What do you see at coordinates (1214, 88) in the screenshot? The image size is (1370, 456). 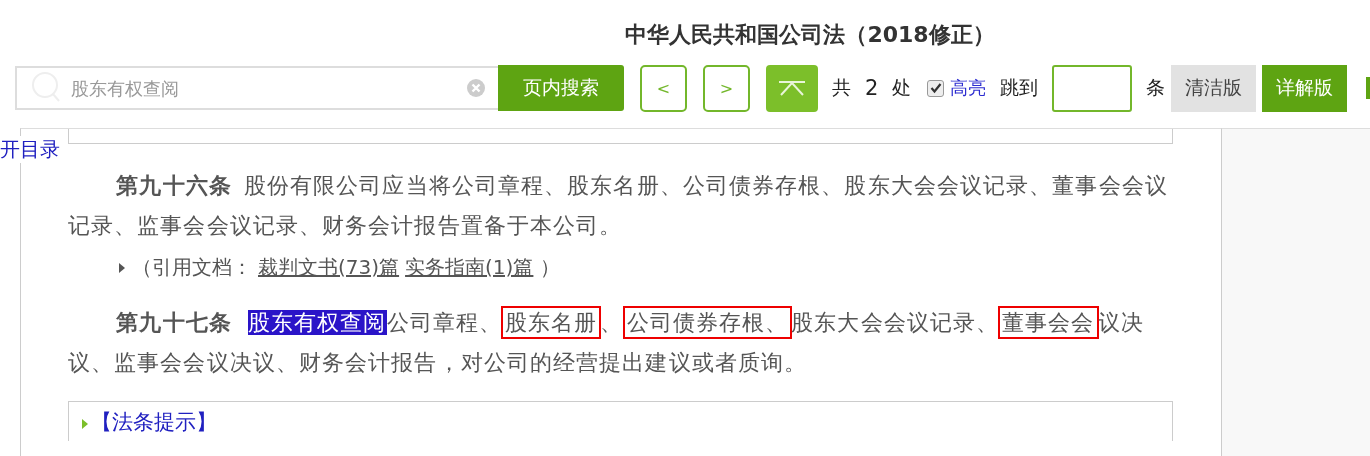 I see `version-button: 清洁版` at bounding box center [1214, 88].